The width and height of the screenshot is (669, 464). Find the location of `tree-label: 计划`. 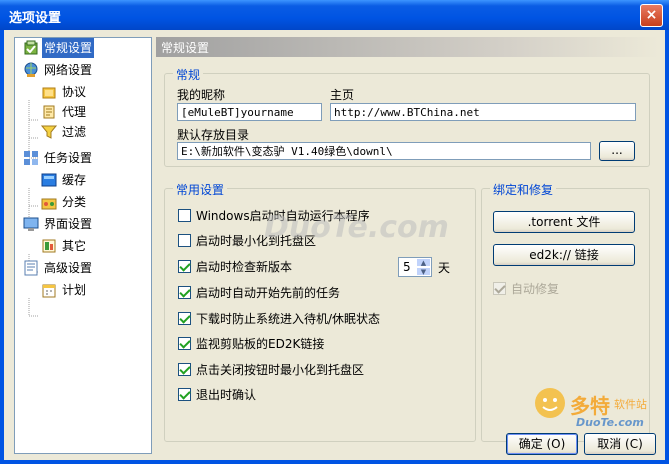

tree-label: 计划 is located at coordinates (74, 290).